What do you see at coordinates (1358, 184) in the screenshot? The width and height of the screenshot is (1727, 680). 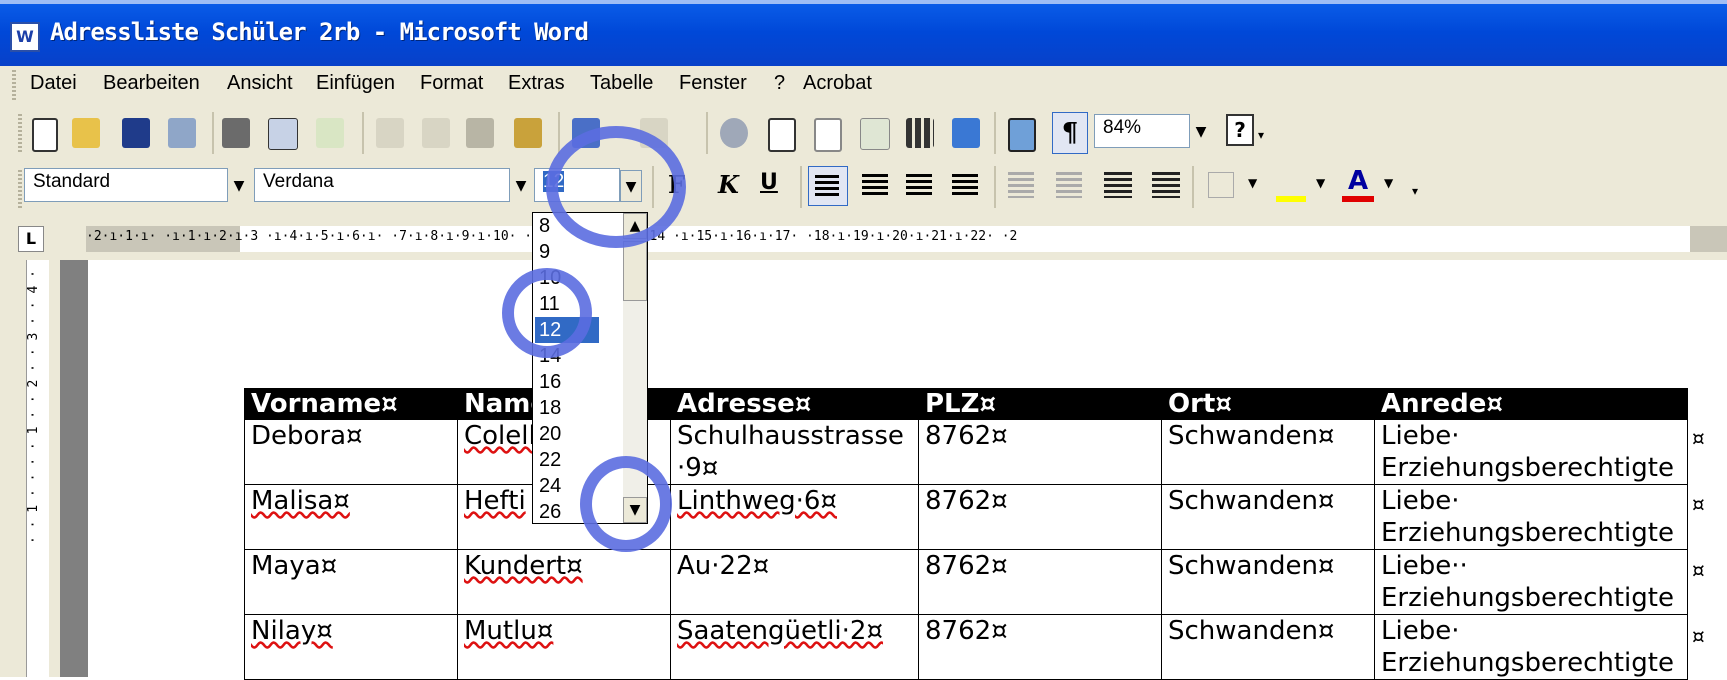 I see `font-color-icon: A` at bounding box center [1358, 184].